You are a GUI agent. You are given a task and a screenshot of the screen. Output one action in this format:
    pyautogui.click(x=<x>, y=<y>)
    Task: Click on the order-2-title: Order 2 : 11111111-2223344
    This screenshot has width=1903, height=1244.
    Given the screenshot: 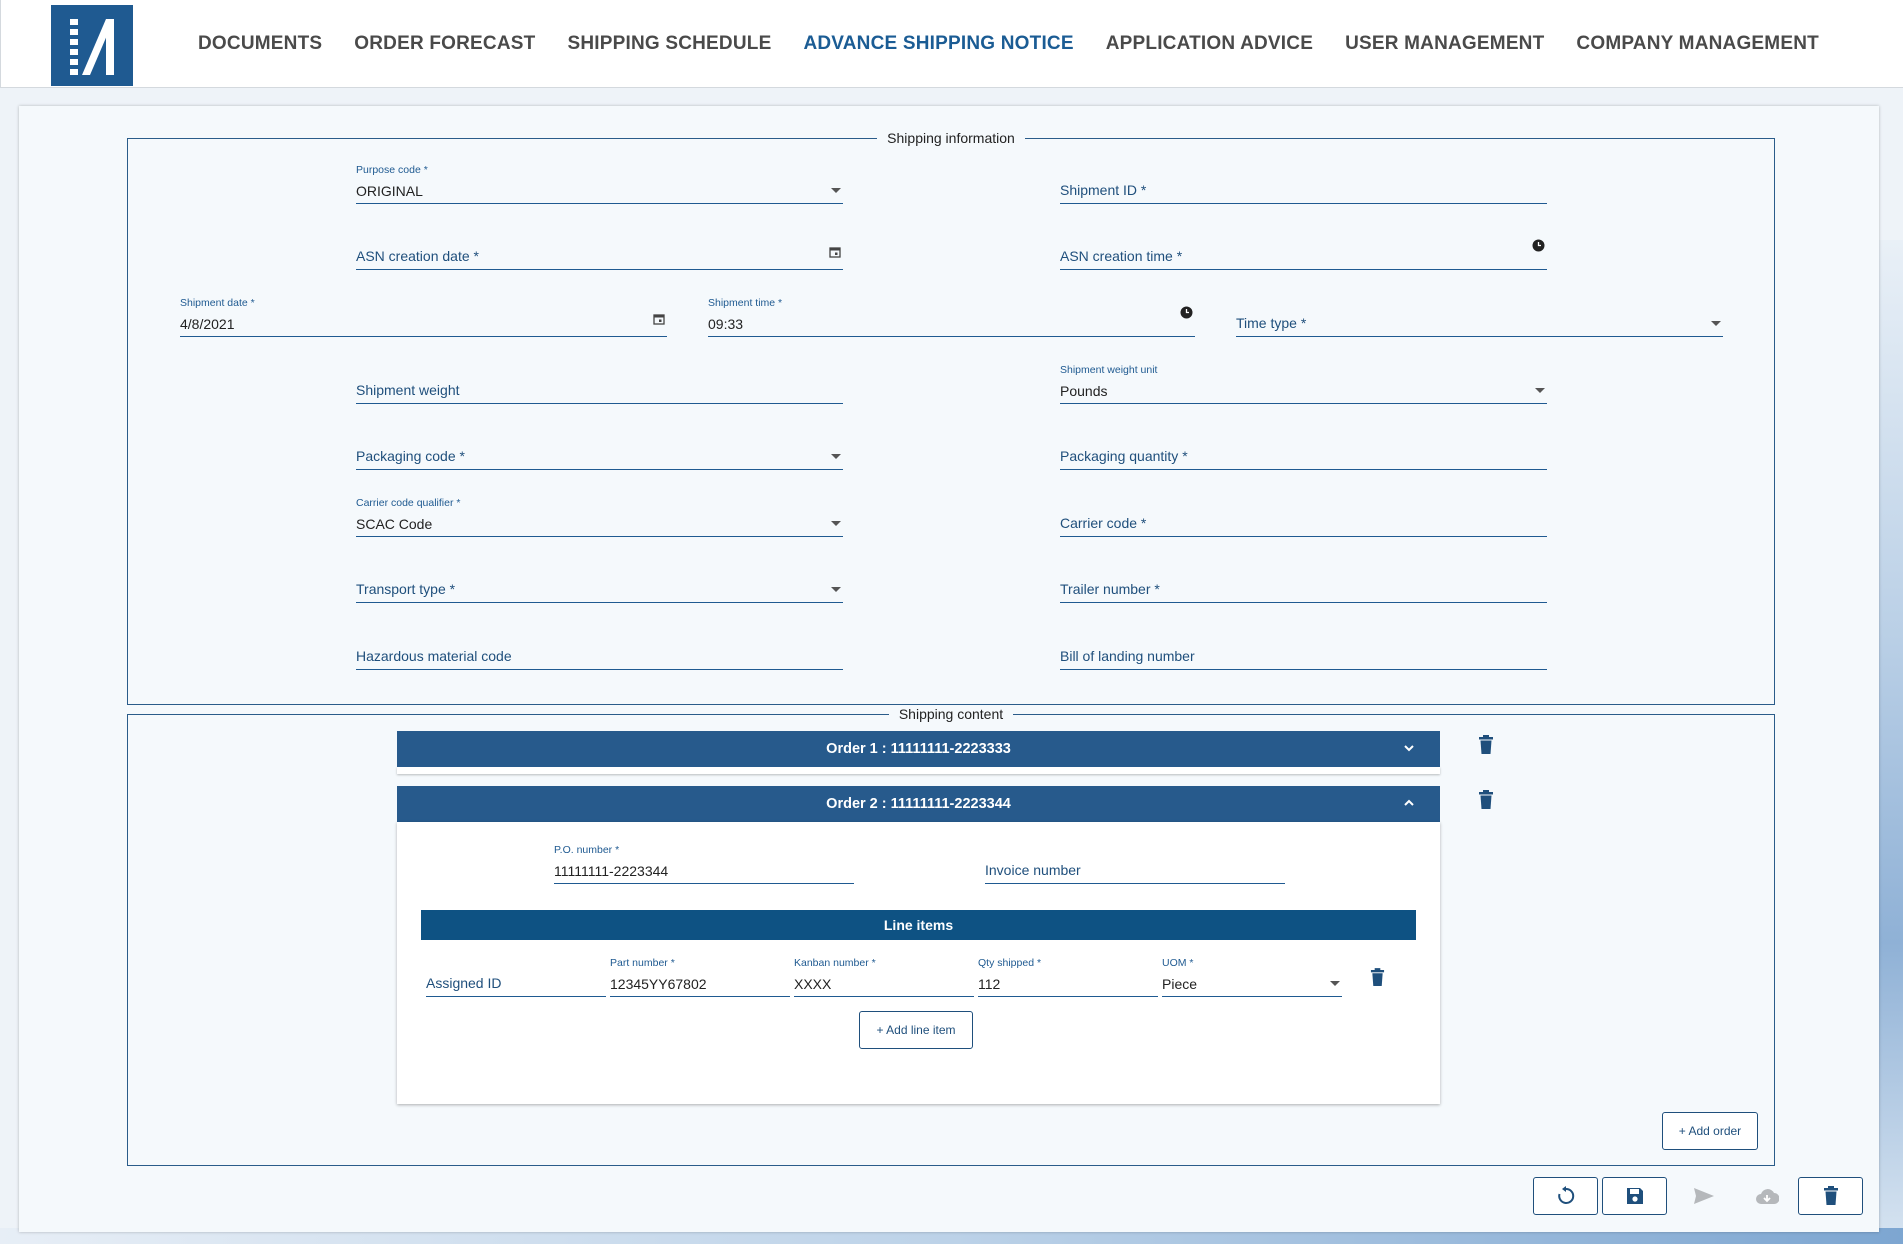 What is the action you would take?
    pyautogui.click(x=918, y=804)
    